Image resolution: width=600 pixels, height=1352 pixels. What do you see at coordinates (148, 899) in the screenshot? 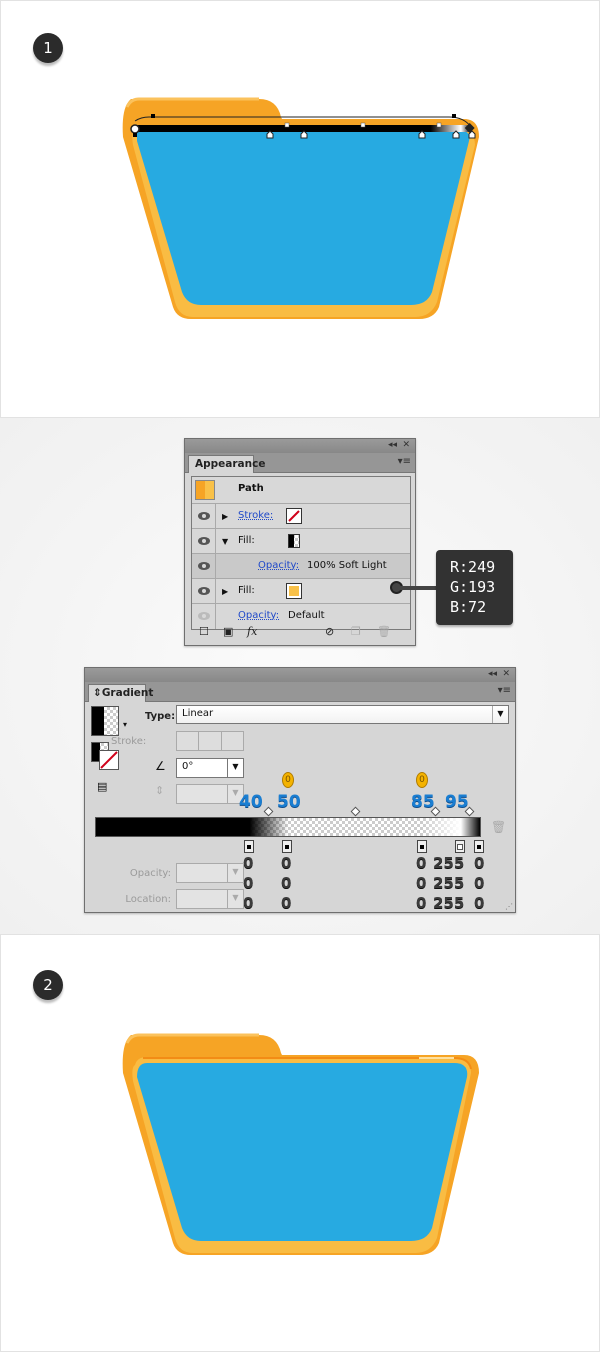
I see `location-label: Location:` at bounding box center [148, 899].